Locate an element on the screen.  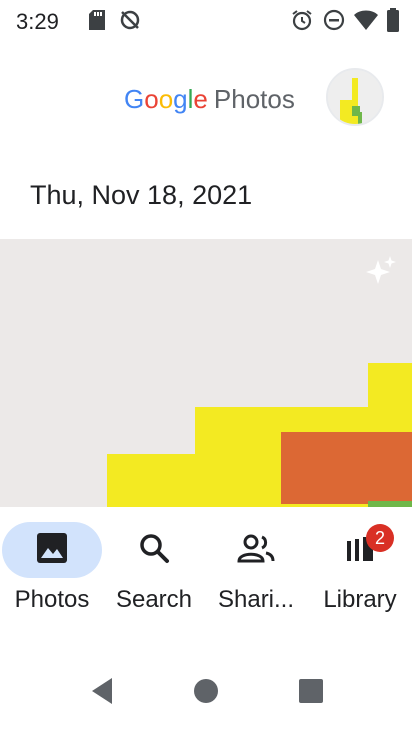
status-left-icons is located at coordinates (115, 20).